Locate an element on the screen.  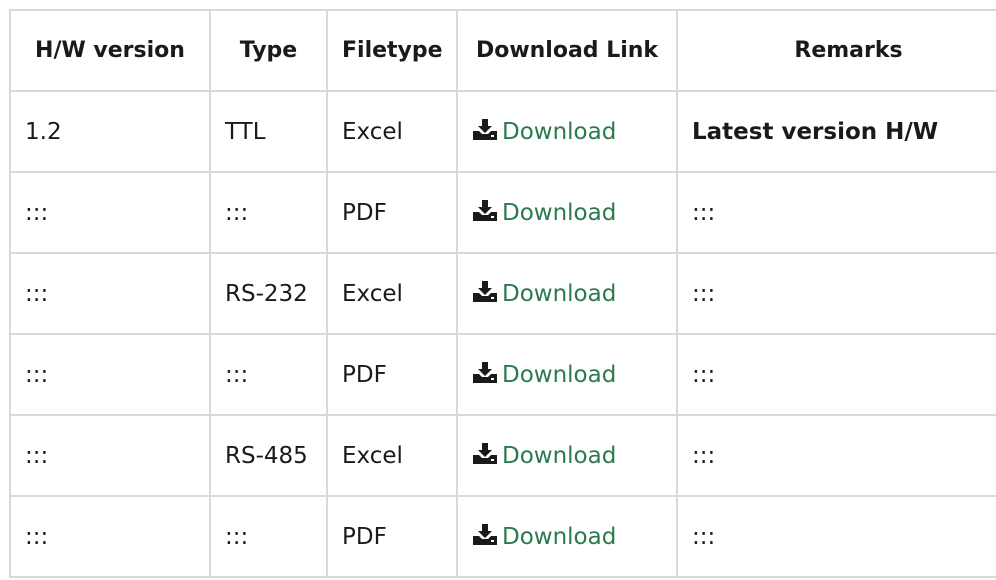
cell-type: RS-485 is located at coordinates (268, 455).